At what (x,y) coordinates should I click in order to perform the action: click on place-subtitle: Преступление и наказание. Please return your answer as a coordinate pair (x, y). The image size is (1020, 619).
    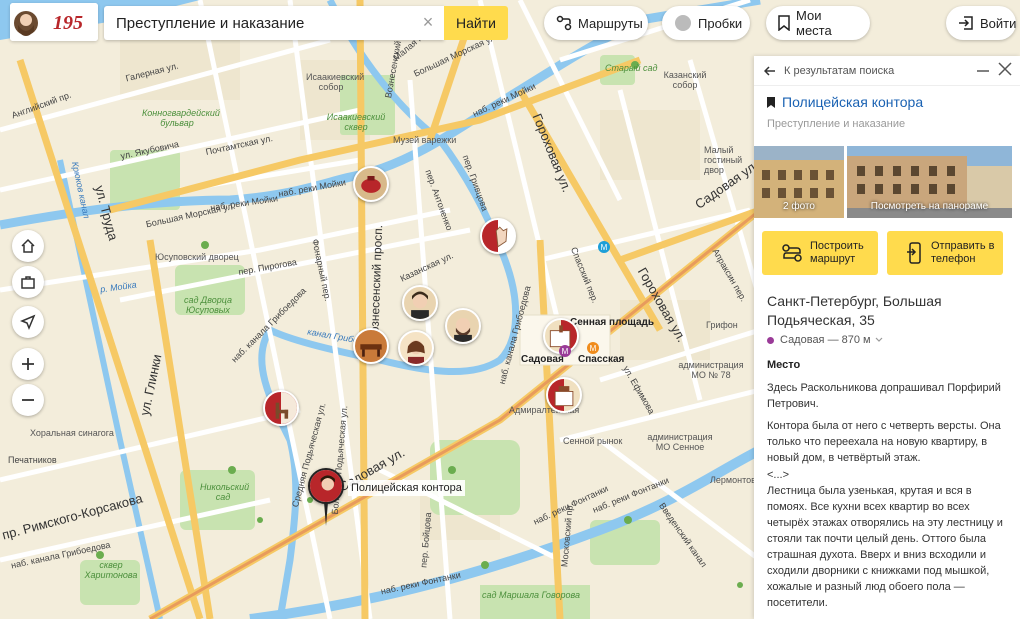
    Looking at the image, I should click on (836, 124).